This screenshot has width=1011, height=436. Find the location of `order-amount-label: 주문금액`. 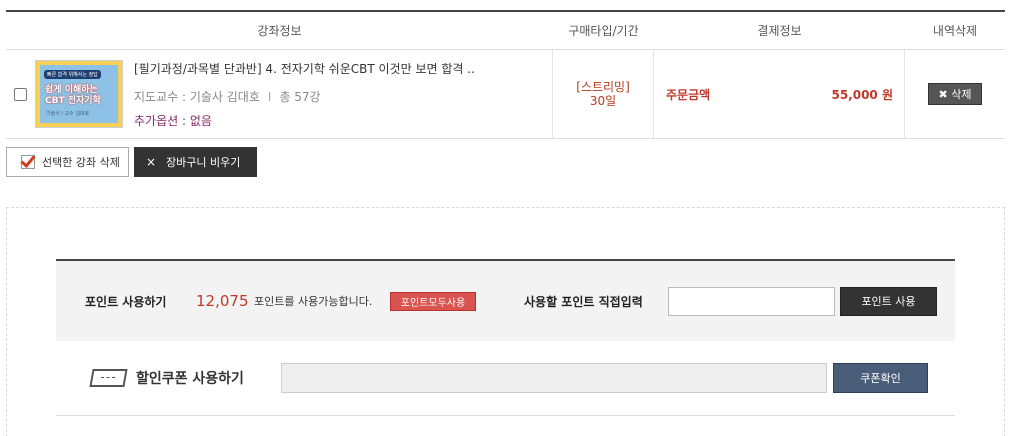

order-amount-label: 주문금액 is located at coordinates (688, 94).